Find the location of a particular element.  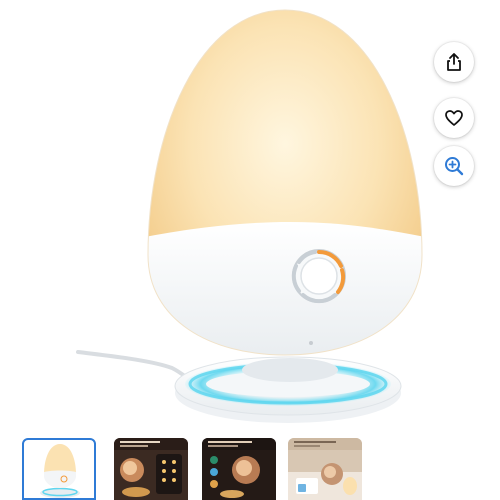

zoom-icon is located at coordinates (454, 166).